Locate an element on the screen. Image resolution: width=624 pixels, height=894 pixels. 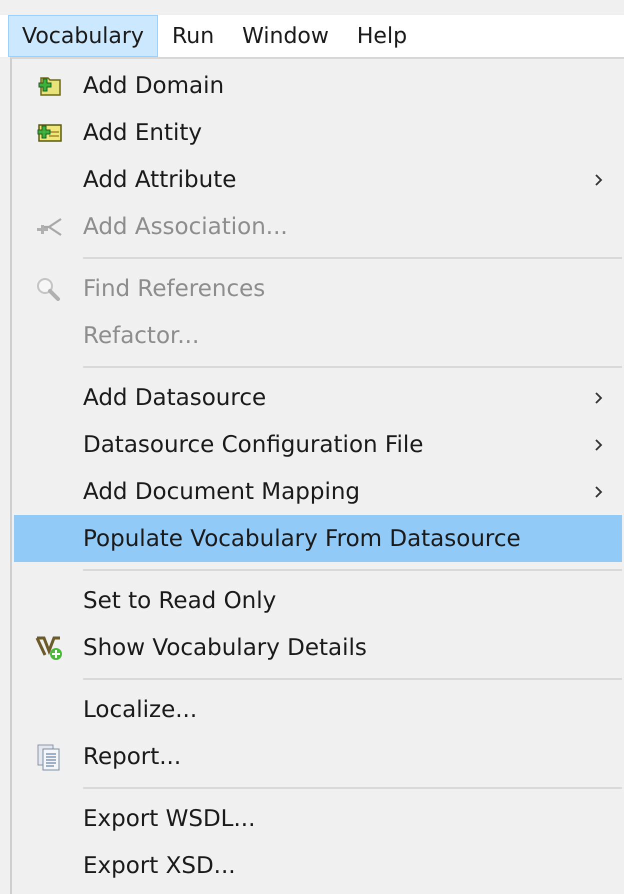
menu-item: Show Vocabulary Details is located at coordinates (318, 647).